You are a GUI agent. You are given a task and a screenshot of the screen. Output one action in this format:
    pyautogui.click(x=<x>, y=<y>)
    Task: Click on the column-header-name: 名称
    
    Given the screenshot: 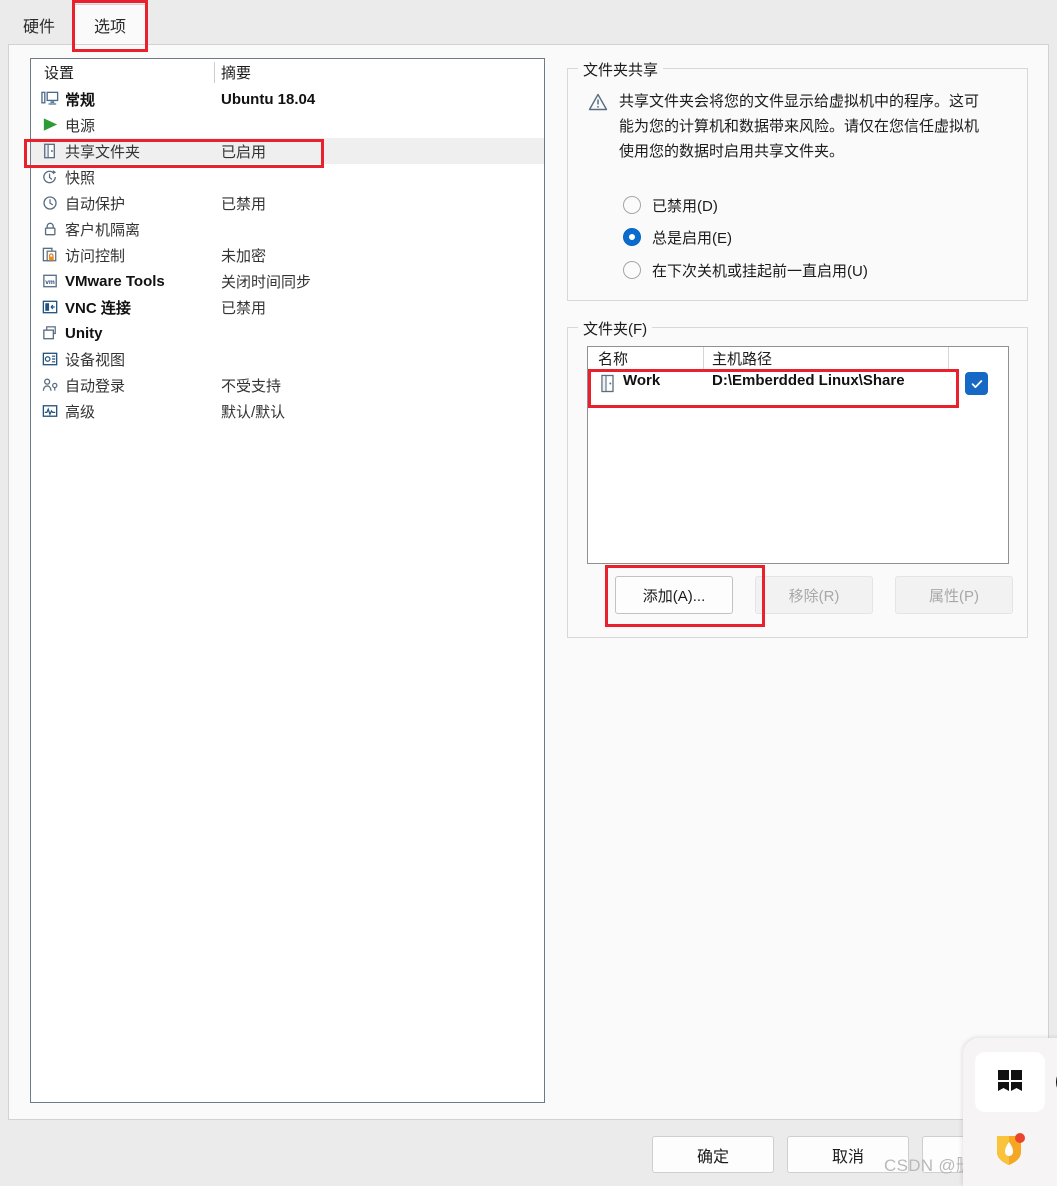 What is the action you would take?
    pyautogui.click(x=613, y=359)
    